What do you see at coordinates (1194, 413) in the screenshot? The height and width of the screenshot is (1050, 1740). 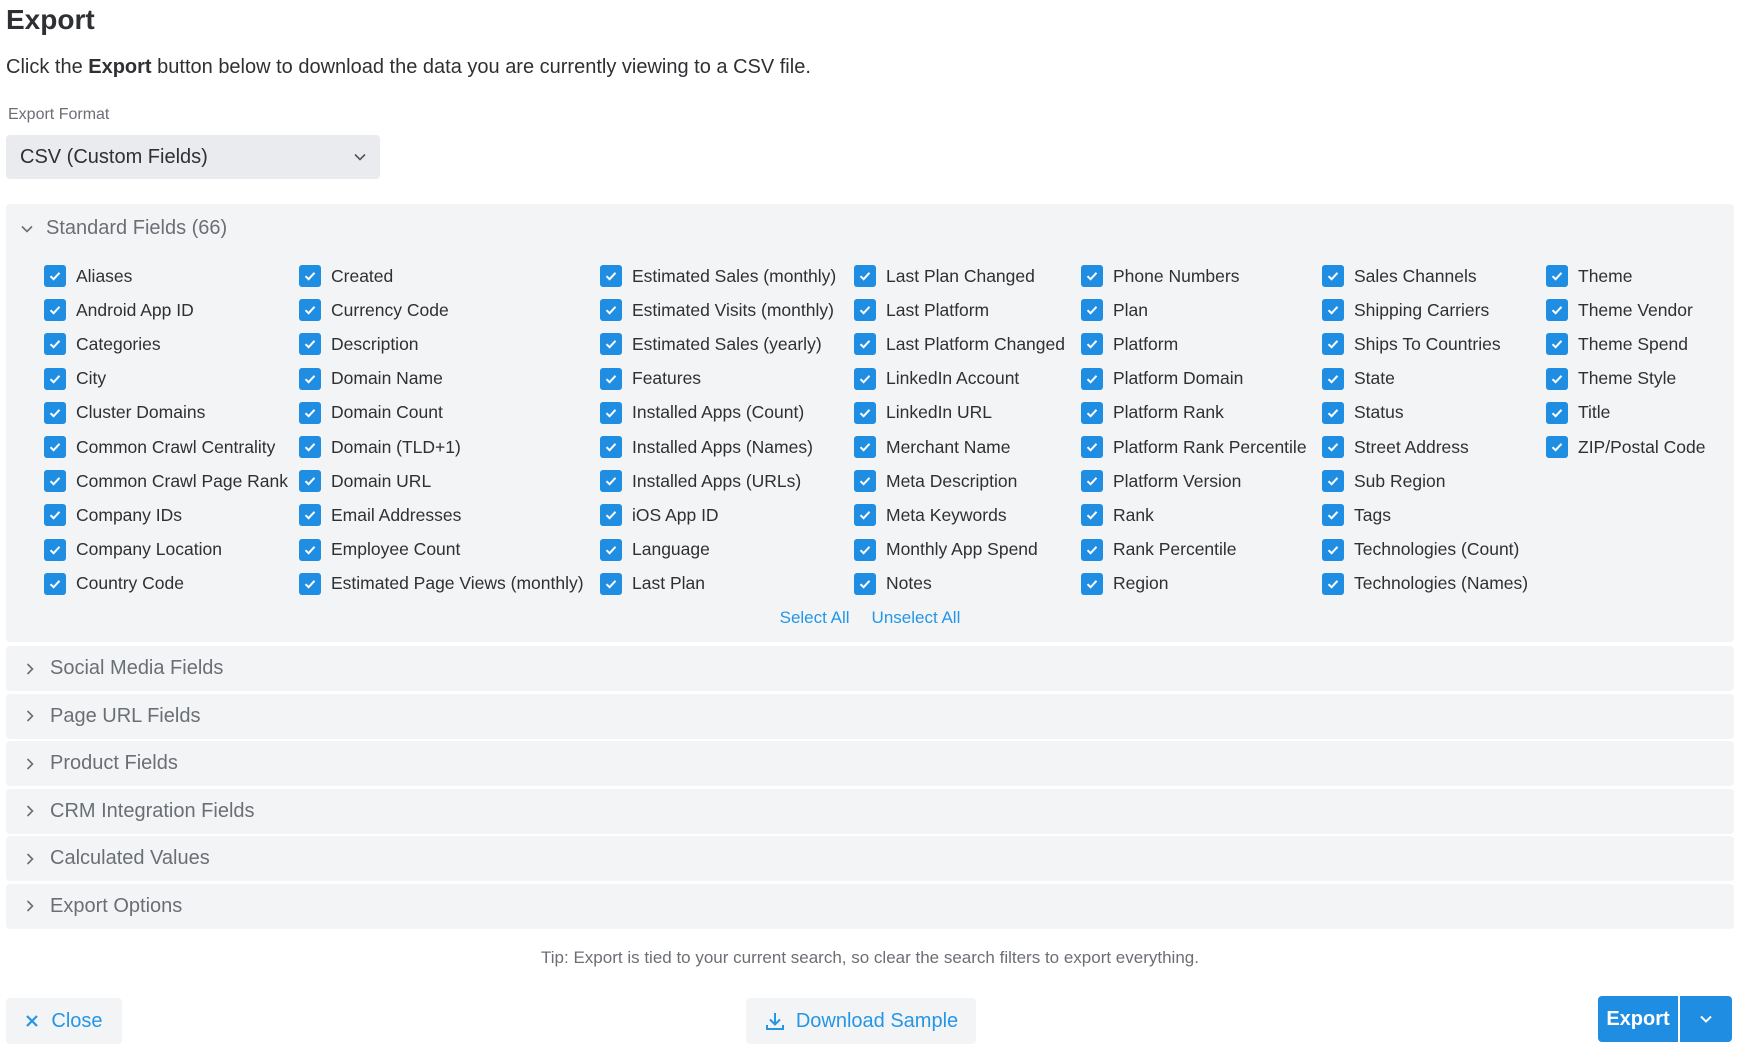 I see `field-checkbox-item: Platform Rank` at bounding box center [1194, 413].